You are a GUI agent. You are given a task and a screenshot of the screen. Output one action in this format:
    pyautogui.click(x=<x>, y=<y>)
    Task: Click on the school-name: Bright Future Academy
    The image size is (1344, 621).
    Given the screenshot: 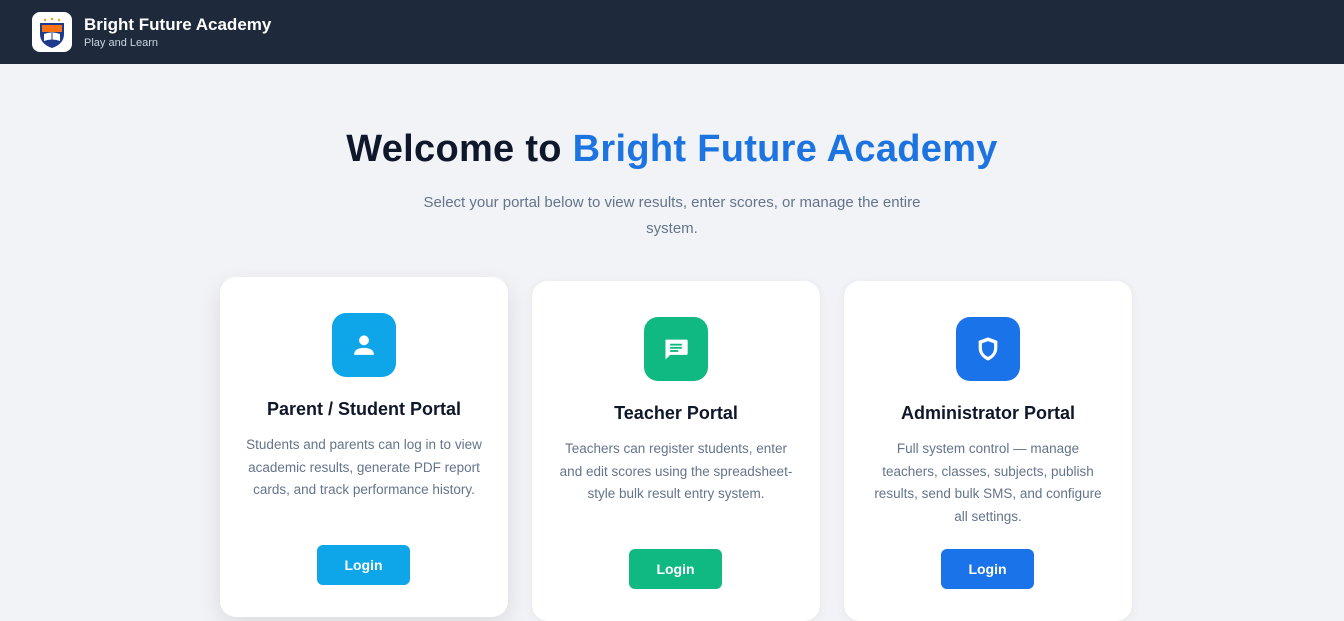 What is the action you would take?
    pyautogui.click(x=178, y=24)
    